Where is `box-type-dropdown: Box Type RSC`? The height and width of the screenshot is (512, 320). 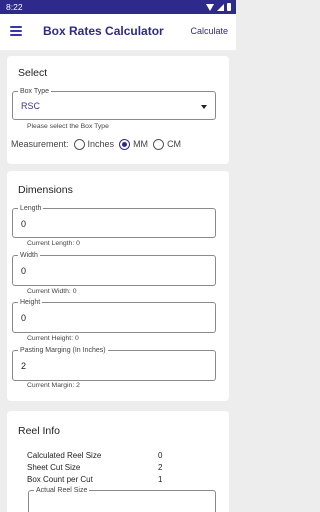
box-type-dropdown: Box Type RSC is located at coordinates (114, 103).